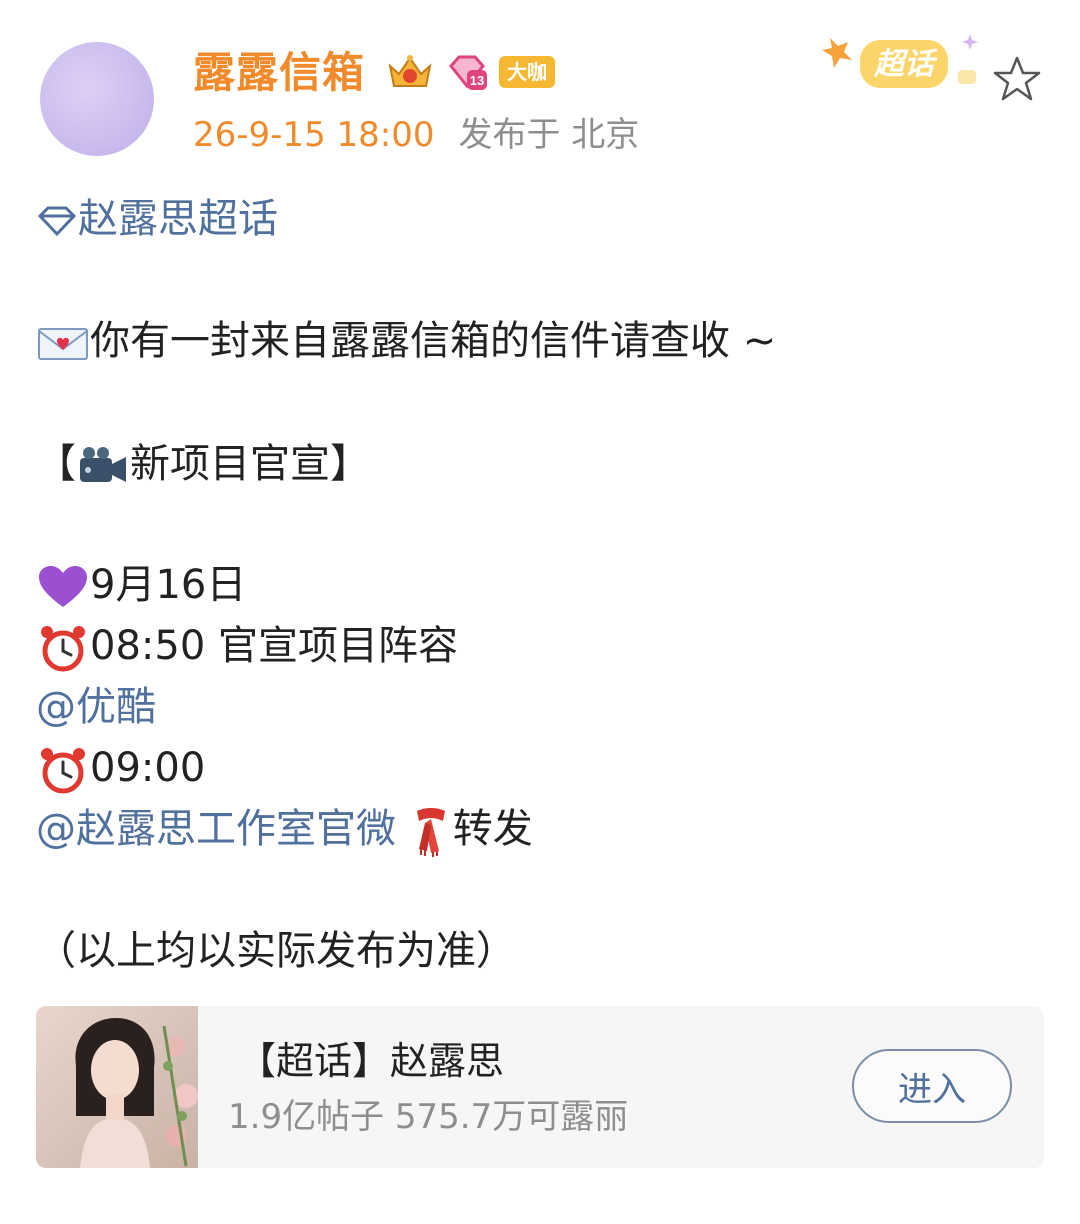 The image size is (1080, 1224). What do you see at coordinates (428, 1117) in the screenshot?
I see `supertopic-stats: 1.9亿帖子 575.7万可露丽` at bounding box center [428, 1117].